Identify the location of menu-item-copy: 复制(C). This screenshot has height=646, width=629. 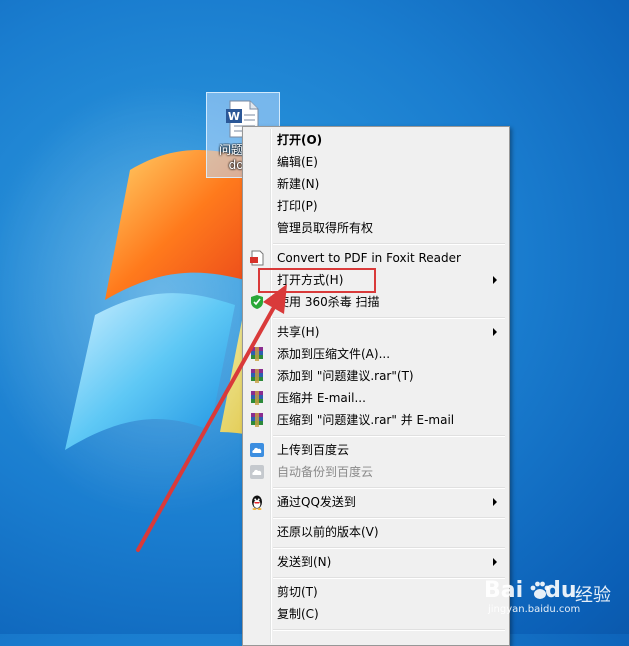
(376, 614).